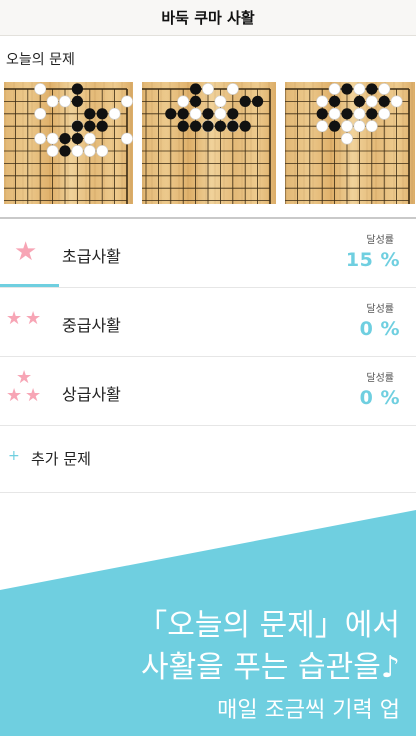 The image size is (416, 736). I want to click on navigation-bar: 바둑 쿠마 사활, so click(208, 18).